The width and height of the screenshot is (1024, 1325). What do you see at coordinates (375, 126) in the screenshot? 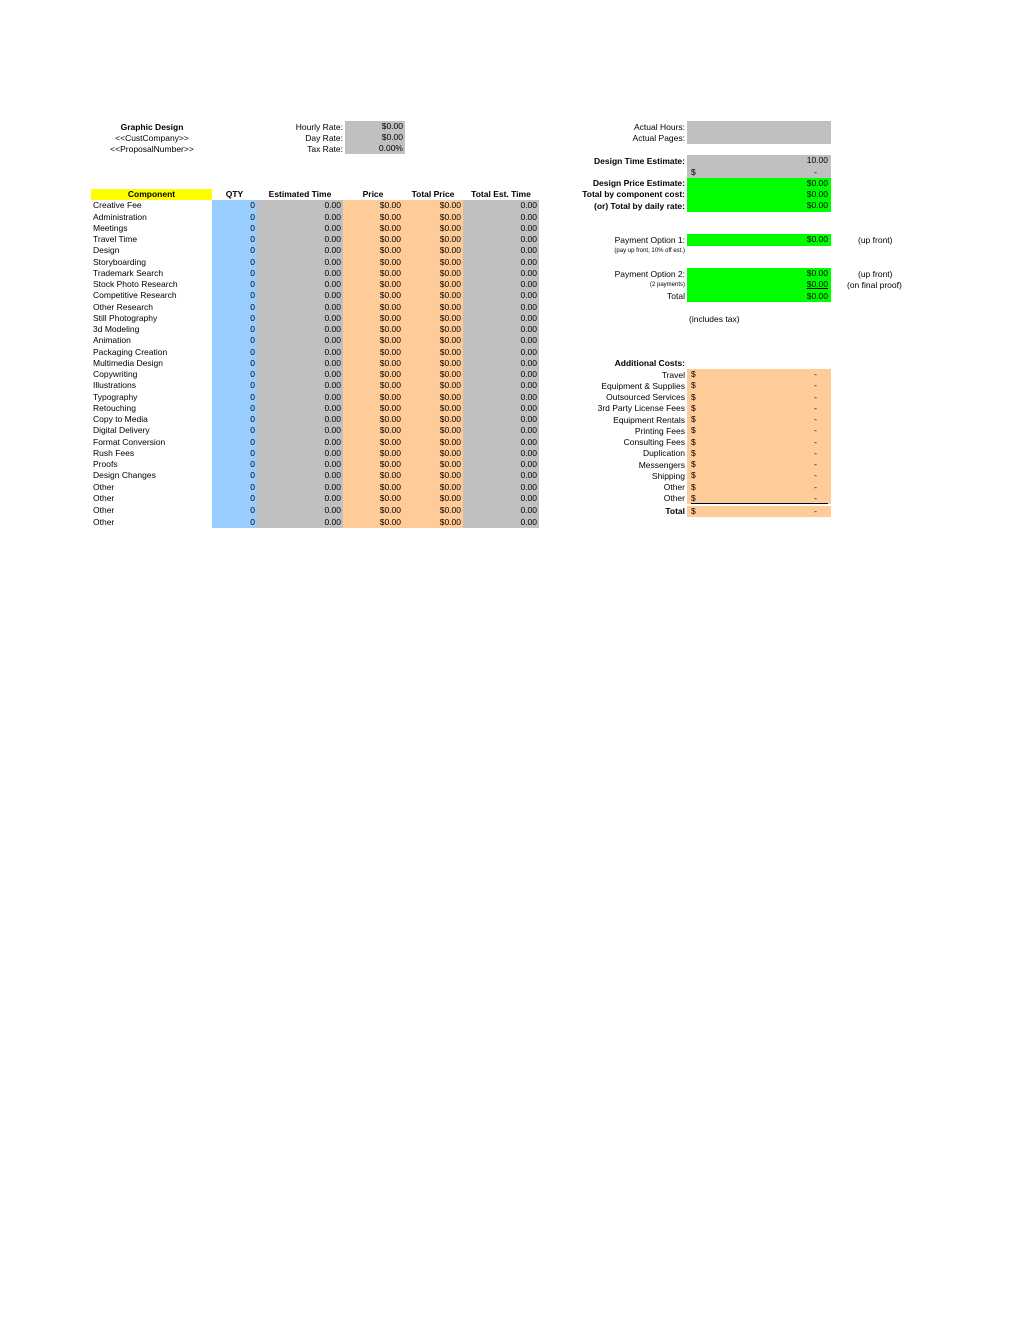
I see `hourly-rate-field: $0.00` at bounding box center [375, 126].